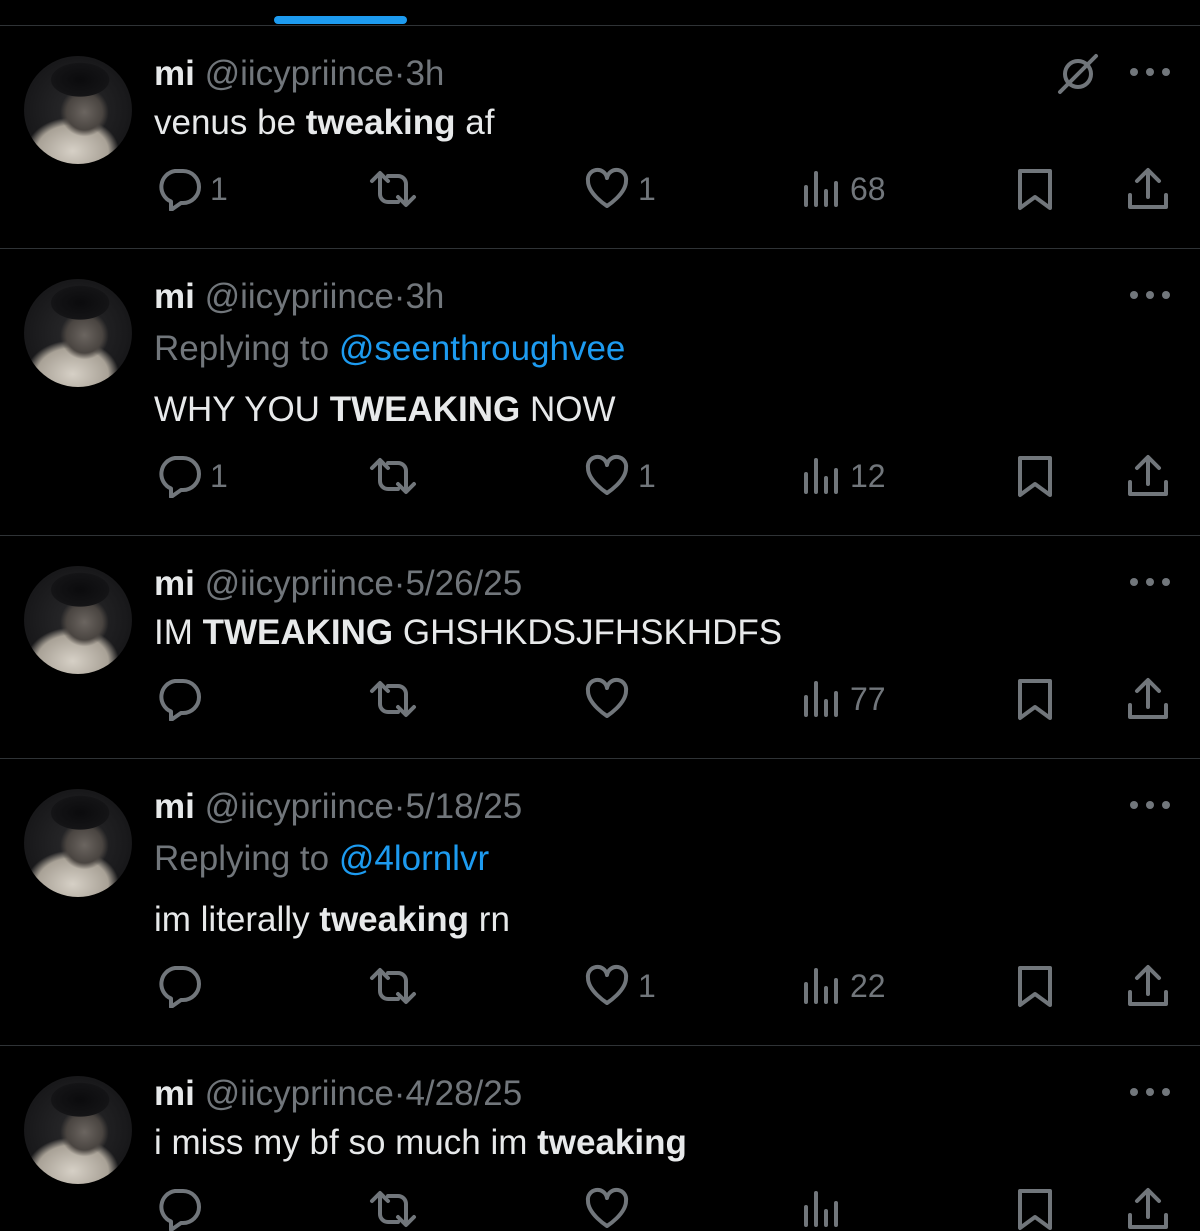 The height and width of the screenshot is (1231, 1200). Describe the element at coordinates (482, 348) in the screenshot. I see `mention-link: @seenthroughvee` at that location.